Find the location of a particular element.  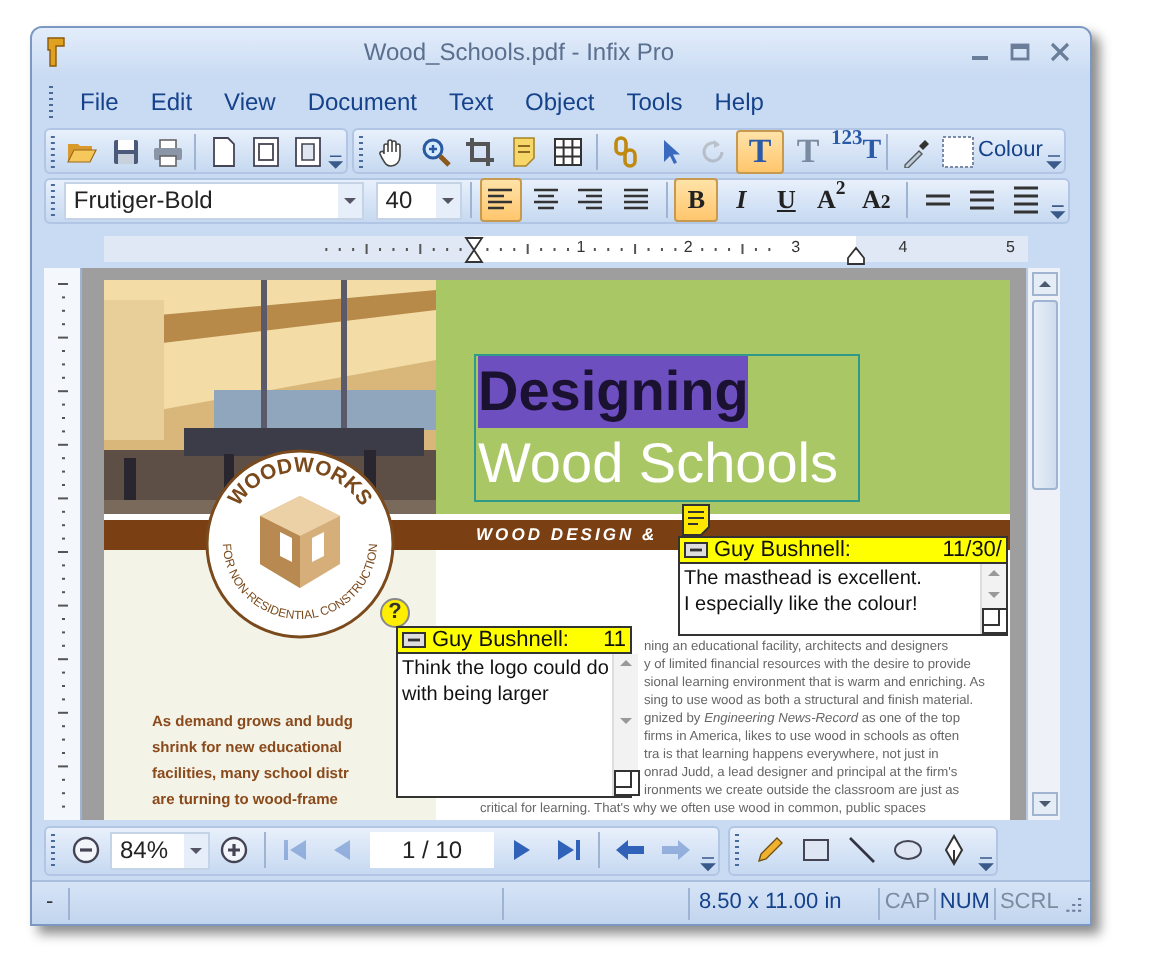

menu-item: Tools is located at coordinates (654, 101).